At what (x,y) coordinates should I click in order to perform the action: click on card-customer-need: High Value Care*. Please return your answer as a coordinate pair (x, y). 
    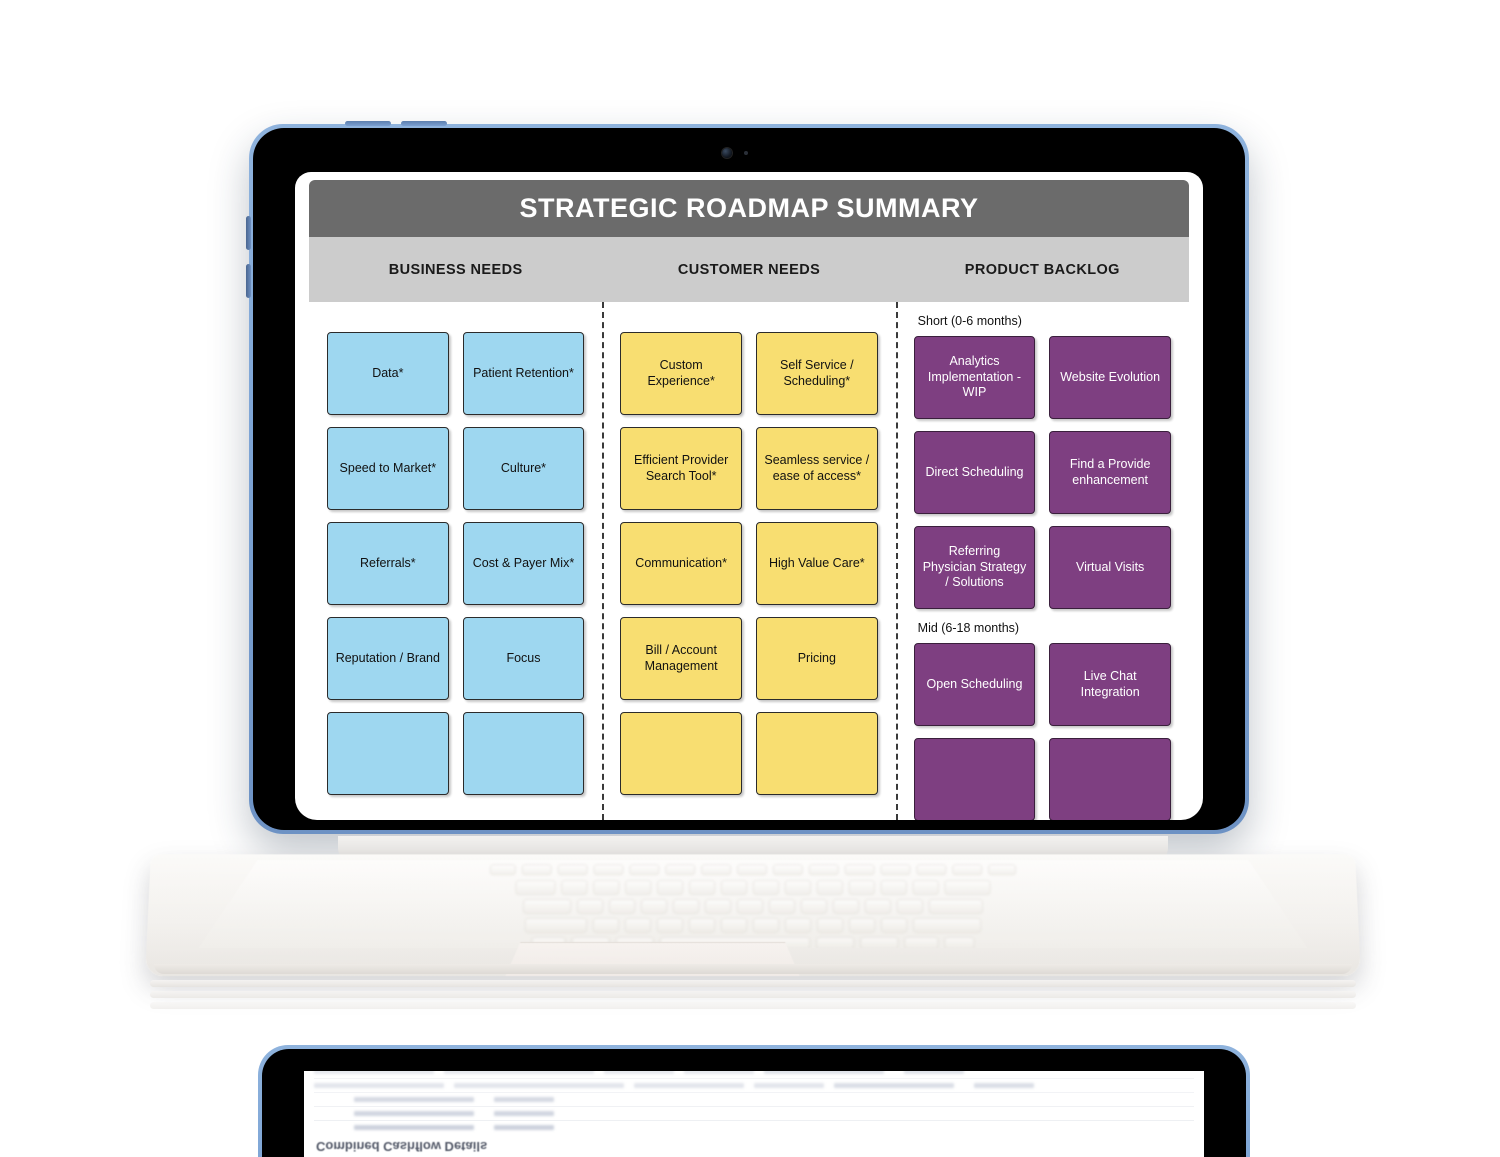
    Looking at the image, I should click on (816, 563).